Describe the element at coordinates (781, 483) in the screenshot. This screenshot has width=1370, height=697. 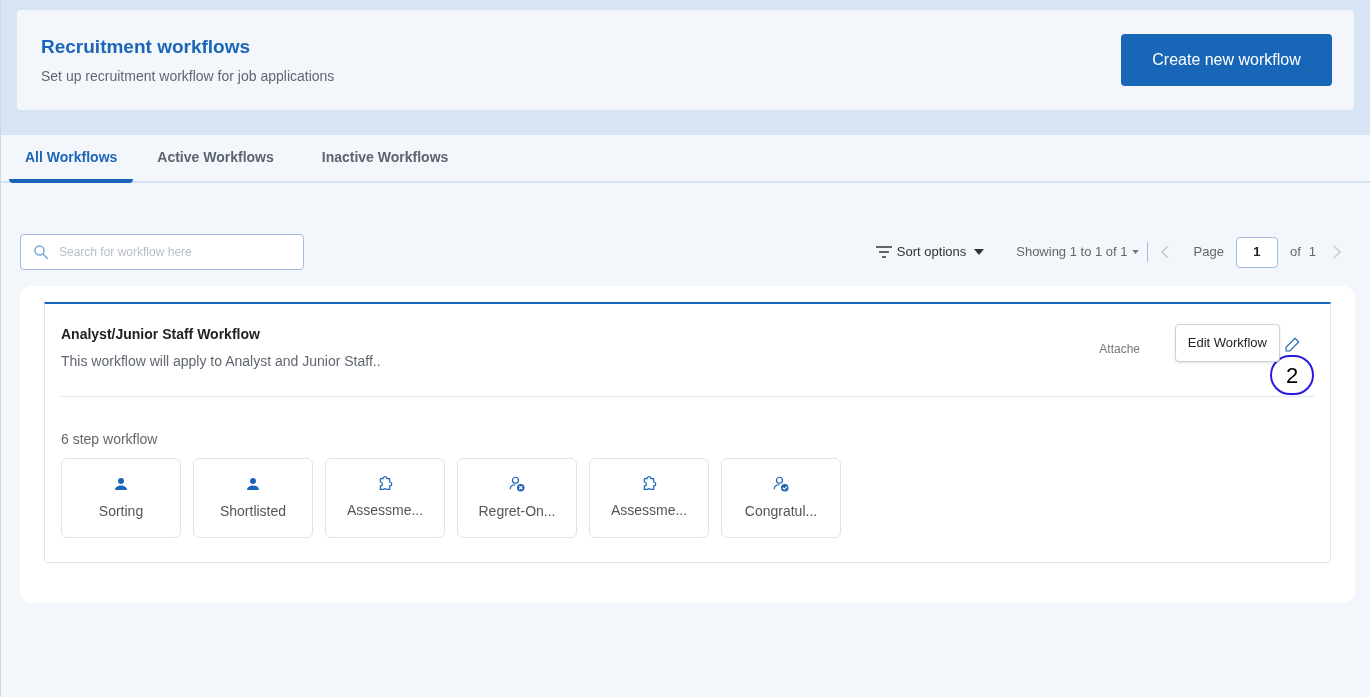
I see `person-check-icon` at that location.